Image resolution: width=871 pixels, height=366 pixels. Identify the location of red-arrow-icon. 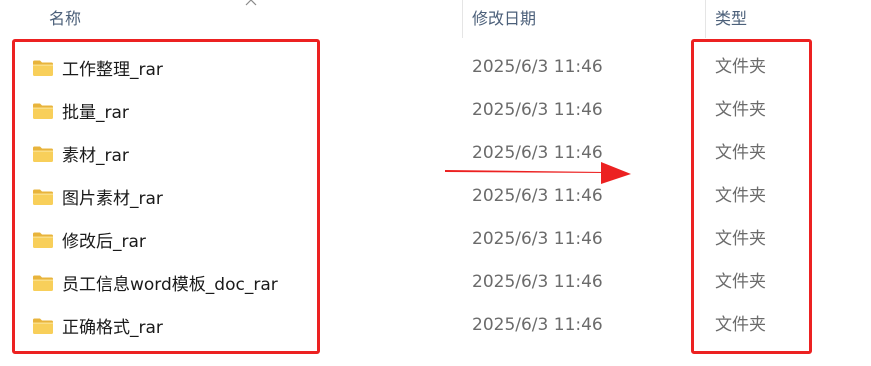
(538, 173).